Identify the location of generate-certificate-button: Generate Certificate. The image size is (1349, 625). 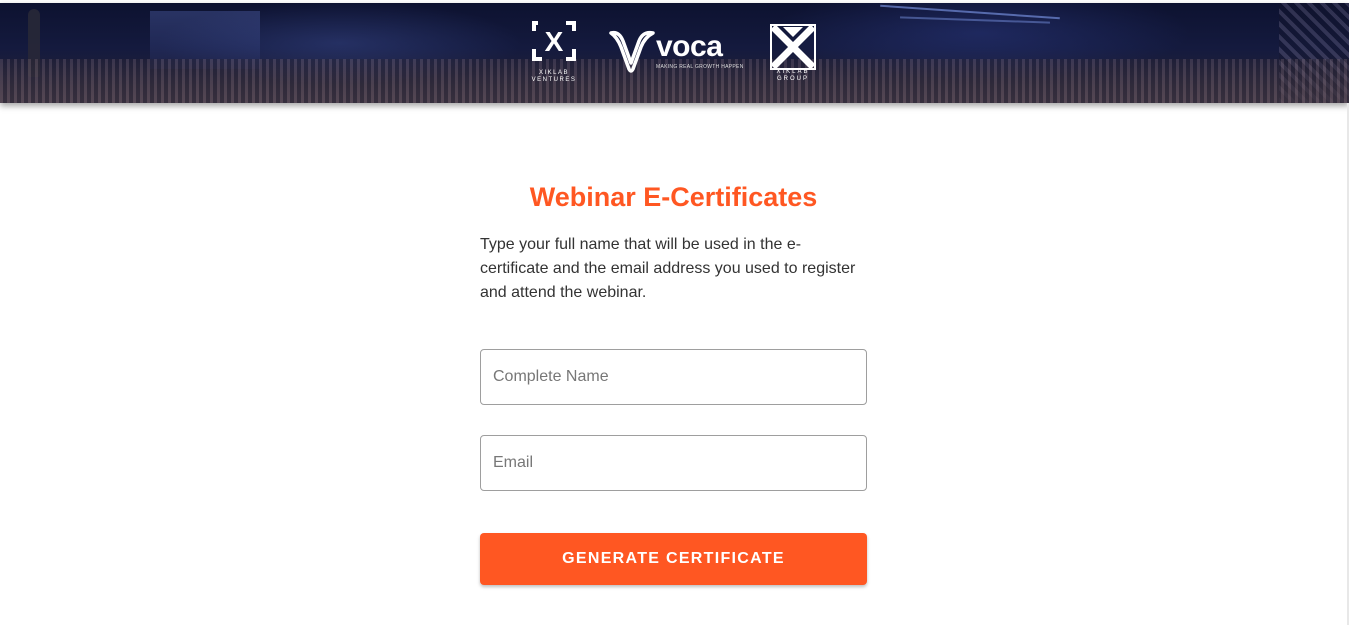
(673, 559).